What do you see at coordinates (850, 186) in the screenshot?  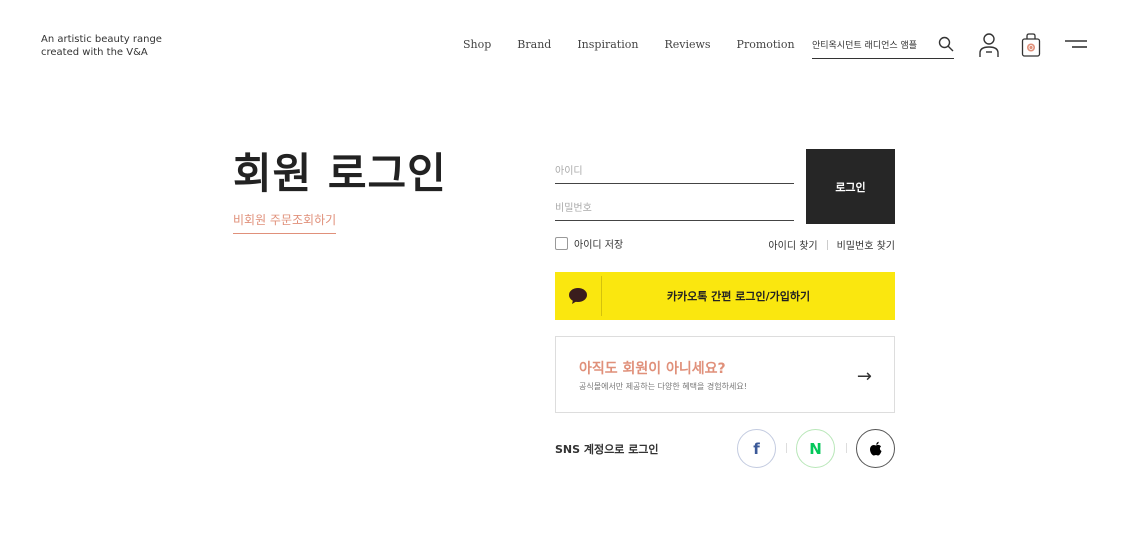 I see `login-button: 로그인` at bounding box center [850, 186].